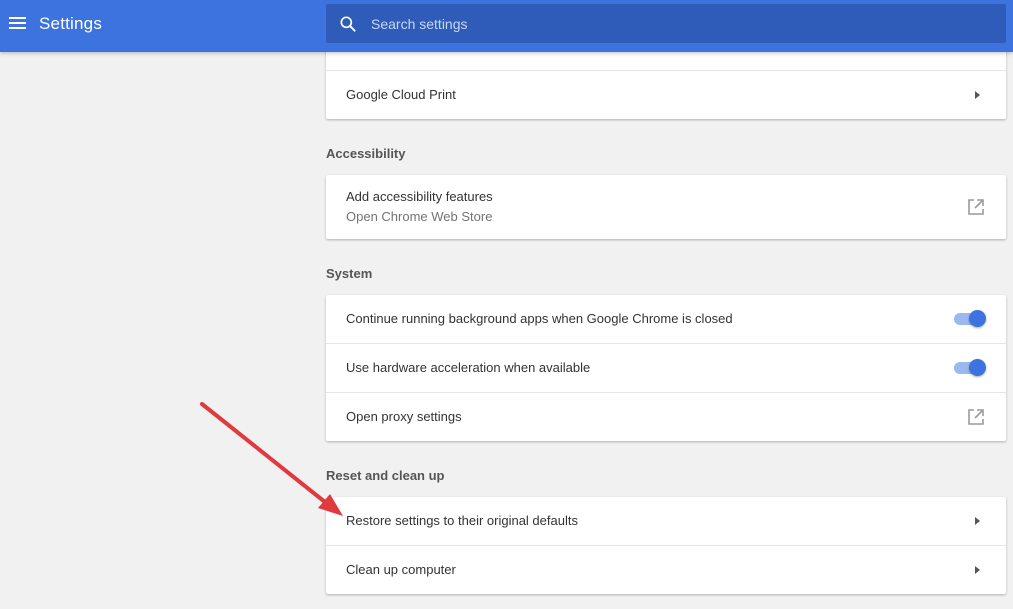  What do you see at coordinates (18, 24) in the screenshot?
I see `hamburger-menu-icon` at bounding box center [18, 24].